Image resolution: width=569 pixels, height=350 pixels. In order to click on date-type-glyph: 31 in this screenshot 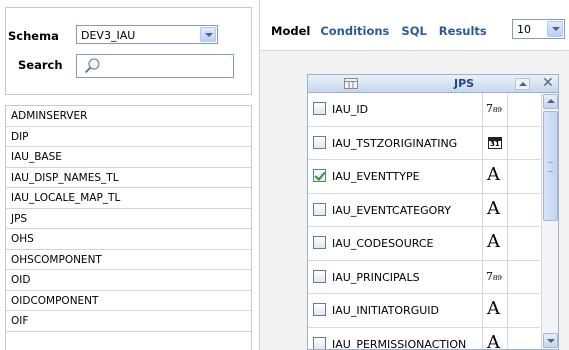, I will do `click(495, 143)`.